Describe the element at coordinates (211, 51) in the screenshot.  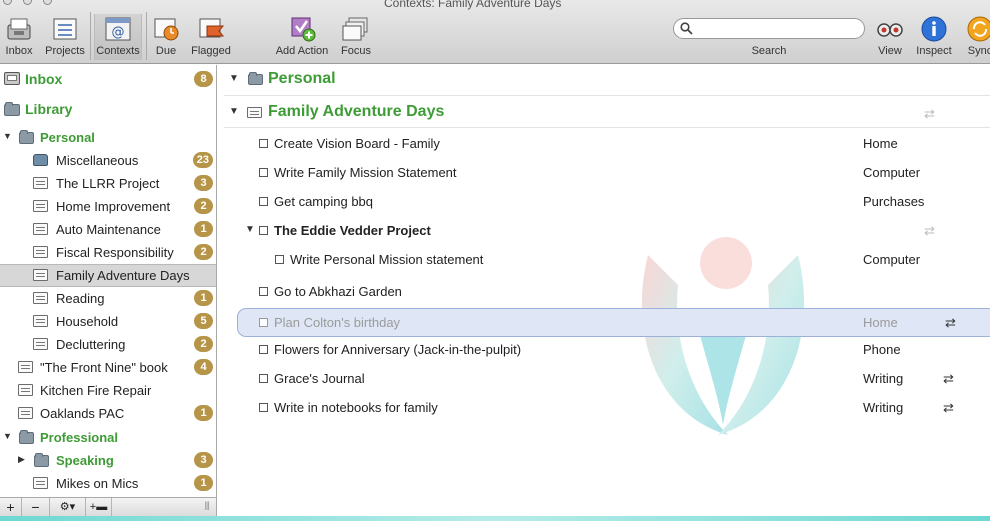
I see `flagged-button-label: Flagged` at that location.